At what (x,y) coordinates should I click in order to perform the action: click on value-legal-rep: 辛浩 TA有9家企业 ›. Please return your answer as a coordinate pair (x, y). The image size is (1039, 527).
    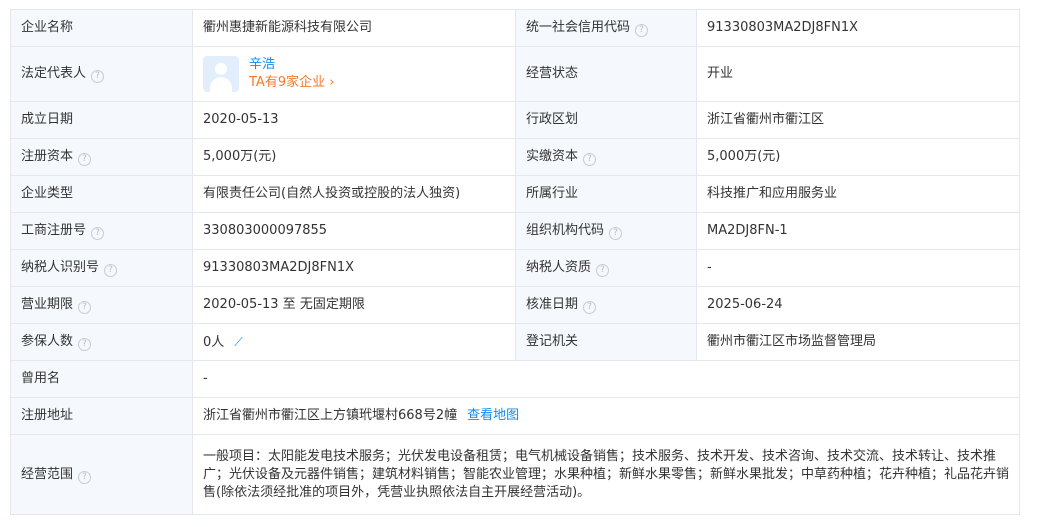
    Looking at the image, I should click on (354, 74).